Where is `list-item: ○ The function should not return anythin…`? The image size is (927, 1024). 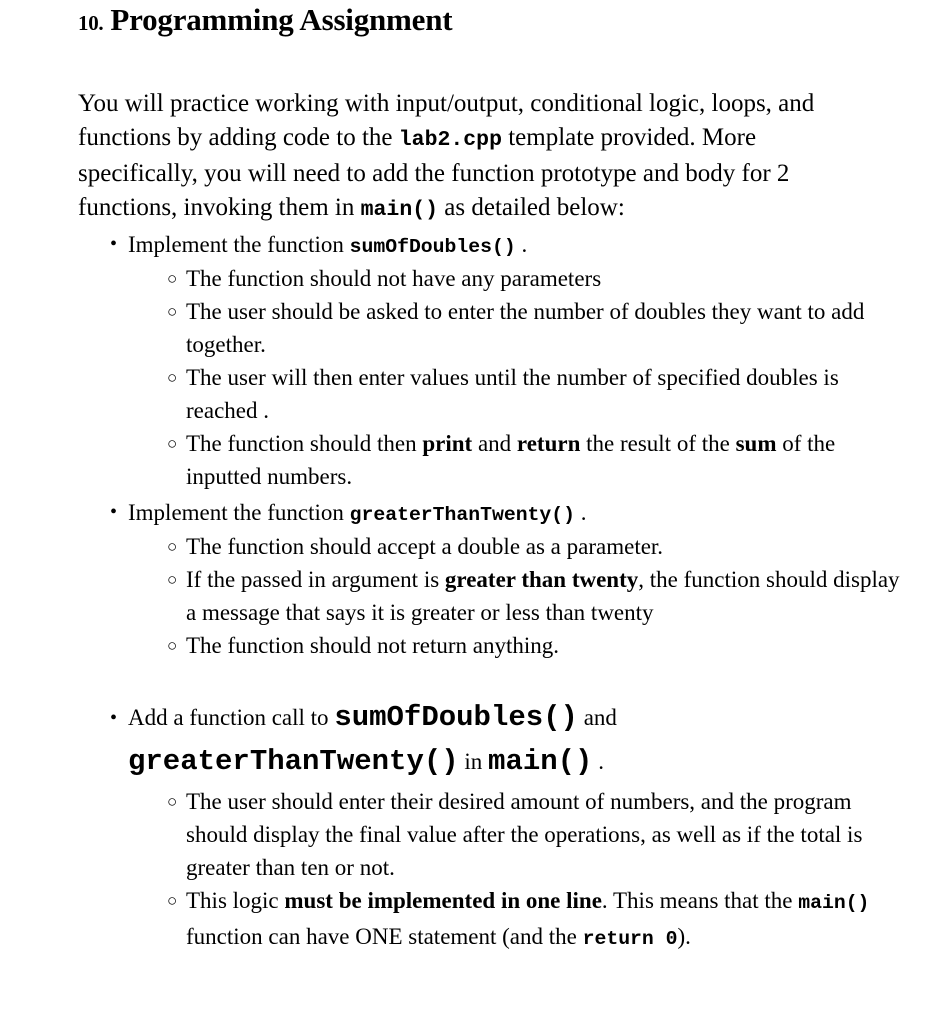 list-item: ○ The function should not return anythin… is located at coordinates (537, 645).